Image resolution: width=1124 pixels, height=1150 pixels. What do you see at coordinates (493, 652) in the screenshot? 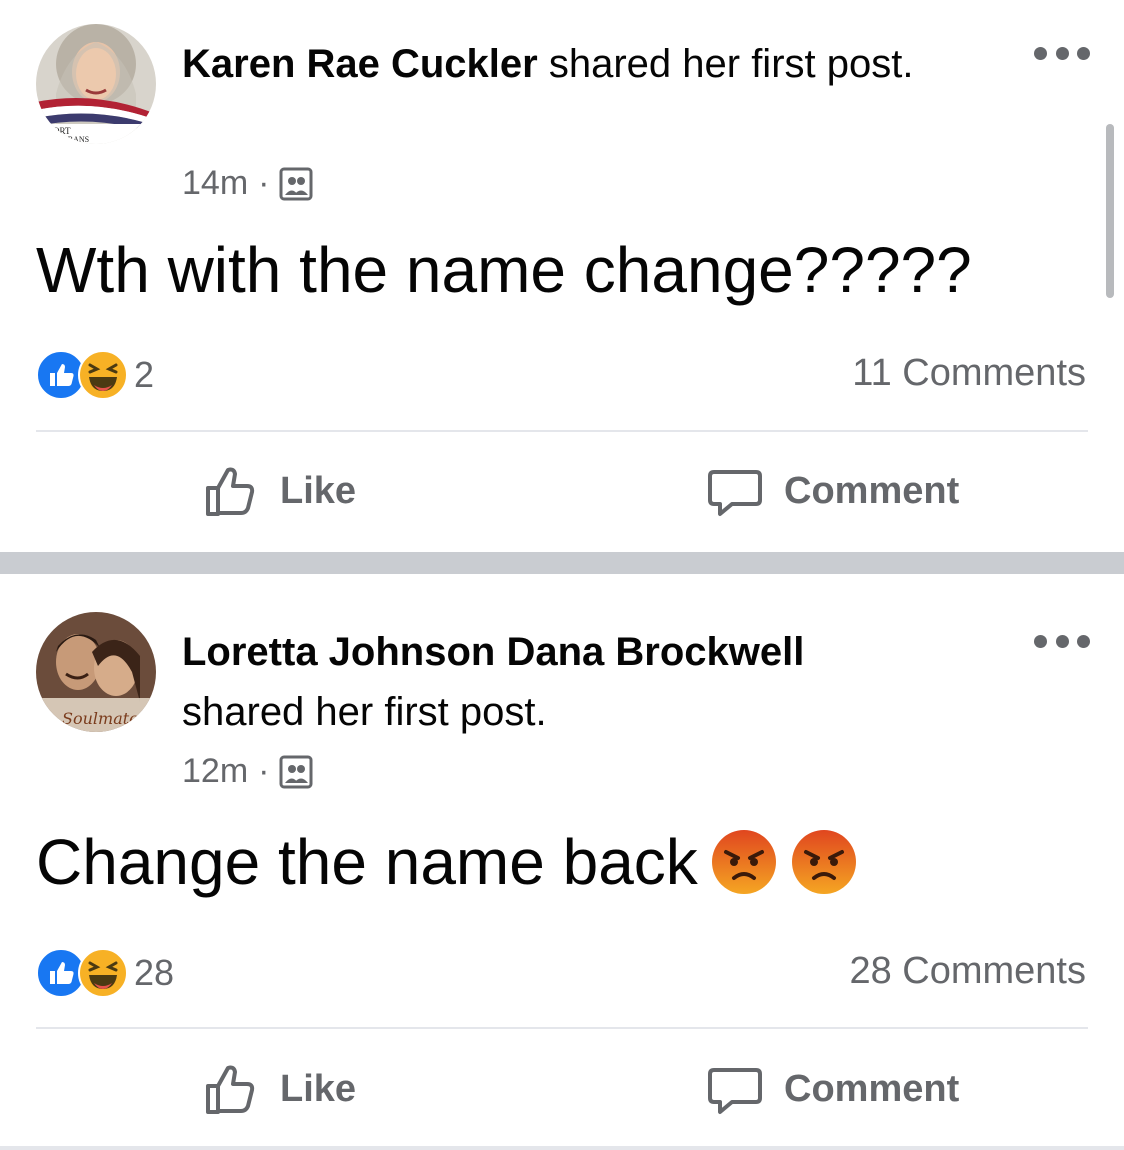
I see `author-name: Loretta Johnson Dana Brockwell` at bounding box center [493, 652].